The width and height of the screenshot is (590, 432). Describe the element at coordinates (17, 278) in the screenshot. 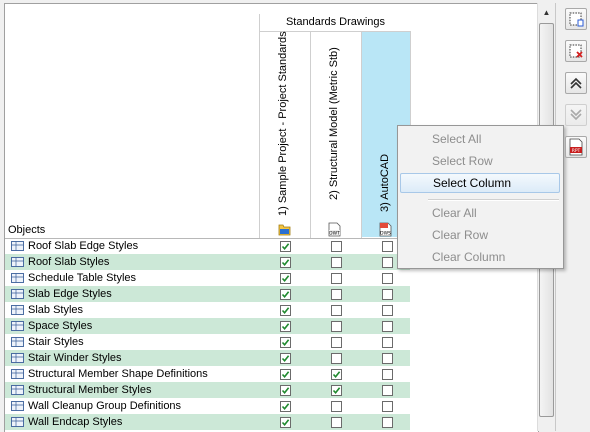

I see `schedule-table-icon` at that location.